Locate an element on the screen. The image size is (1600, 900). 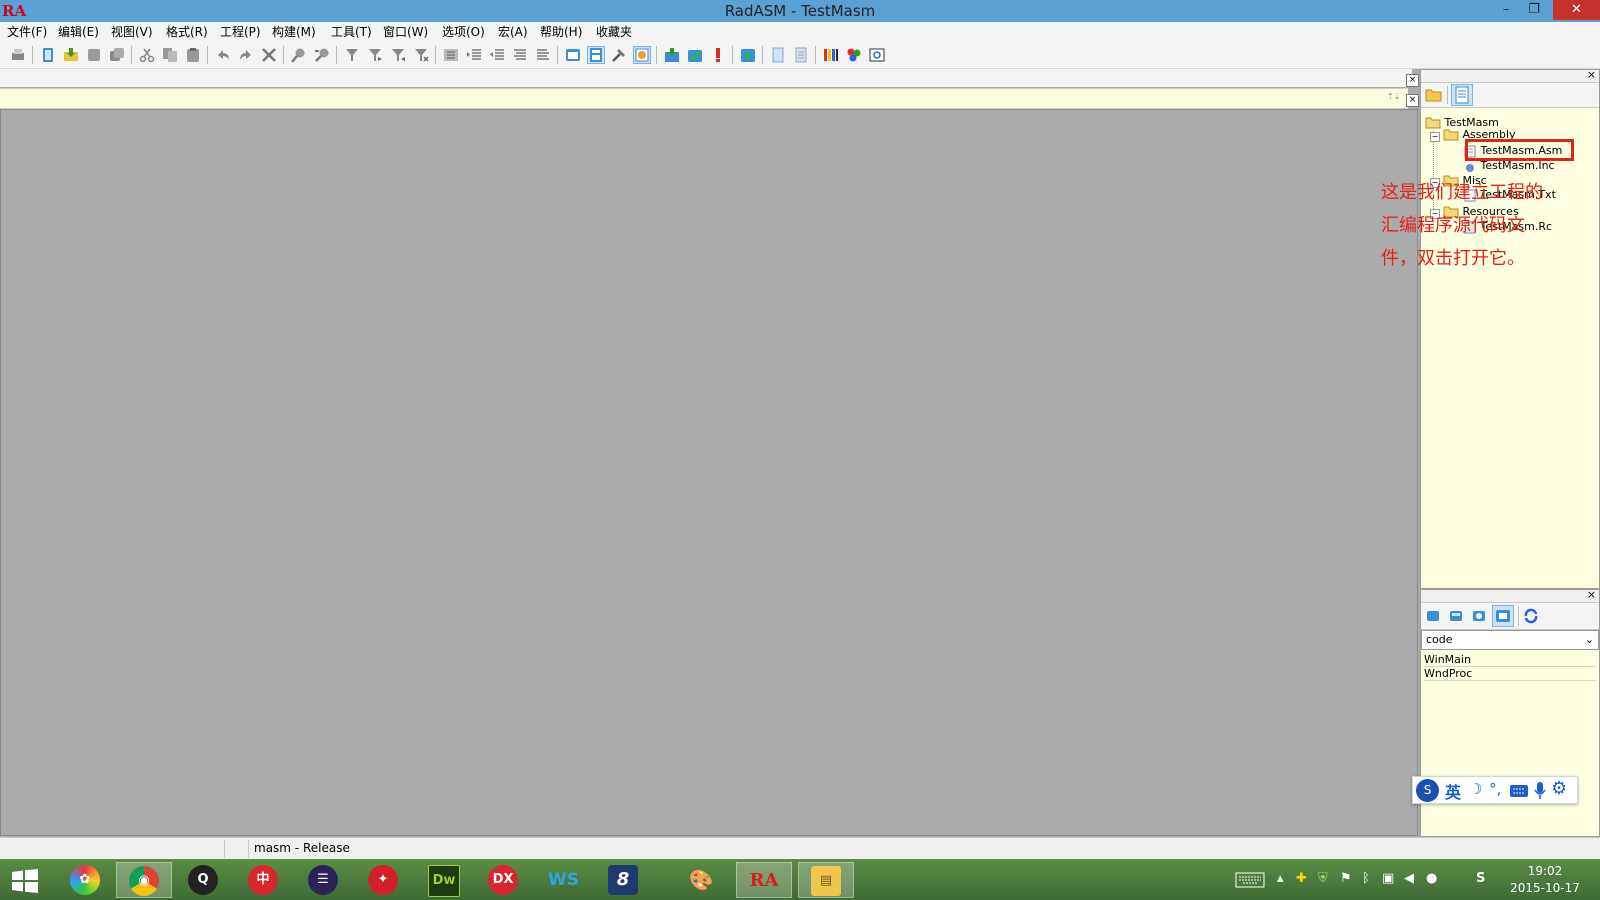
struct-filter-icon is located at coordinates (1503, 616).